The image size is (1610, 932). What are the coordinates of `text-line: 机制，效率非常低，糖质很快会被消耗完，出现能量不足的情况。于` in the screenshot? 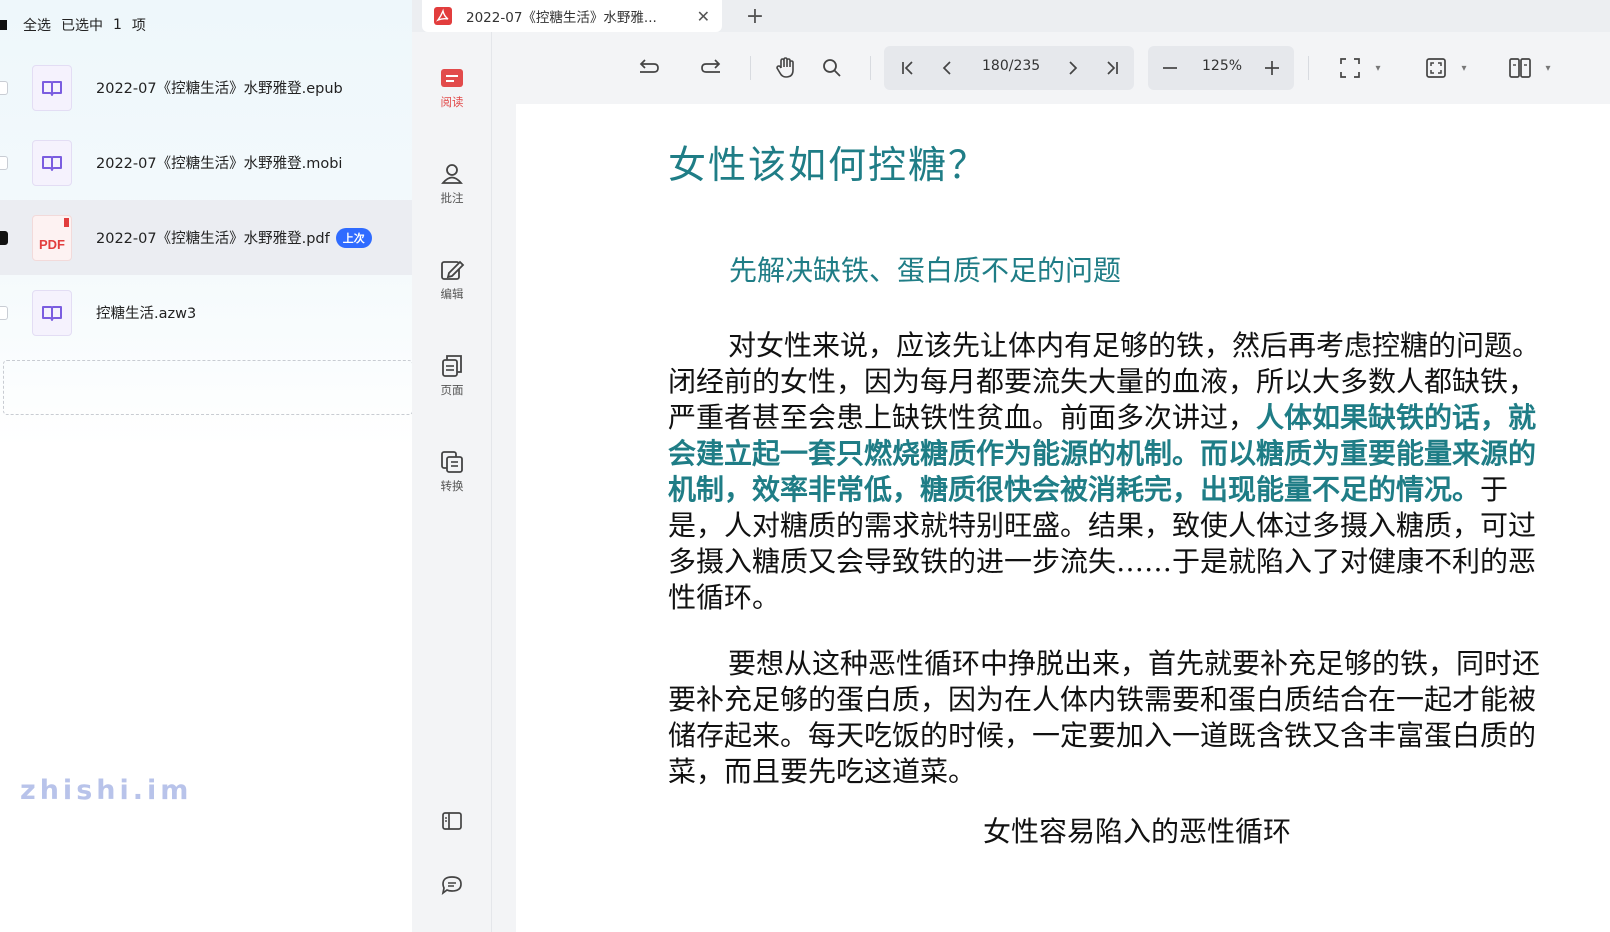 It's located at (1139, 490).